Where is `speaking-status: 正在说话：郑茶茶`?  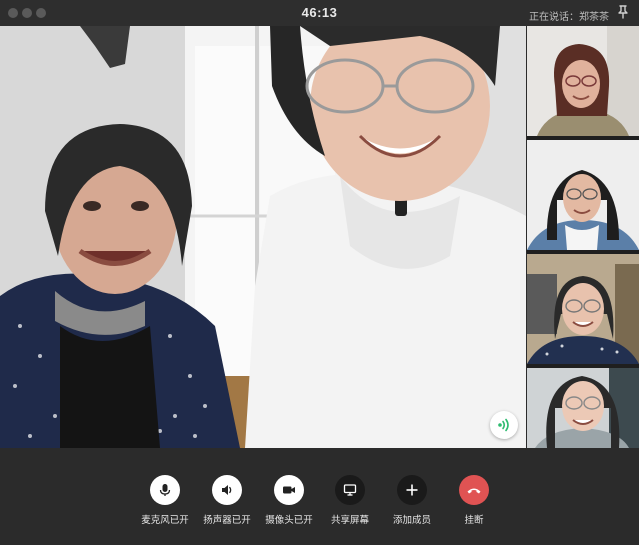
speaking-status: 正在说话：郑茶茶 is located at coordinates (569, 17).